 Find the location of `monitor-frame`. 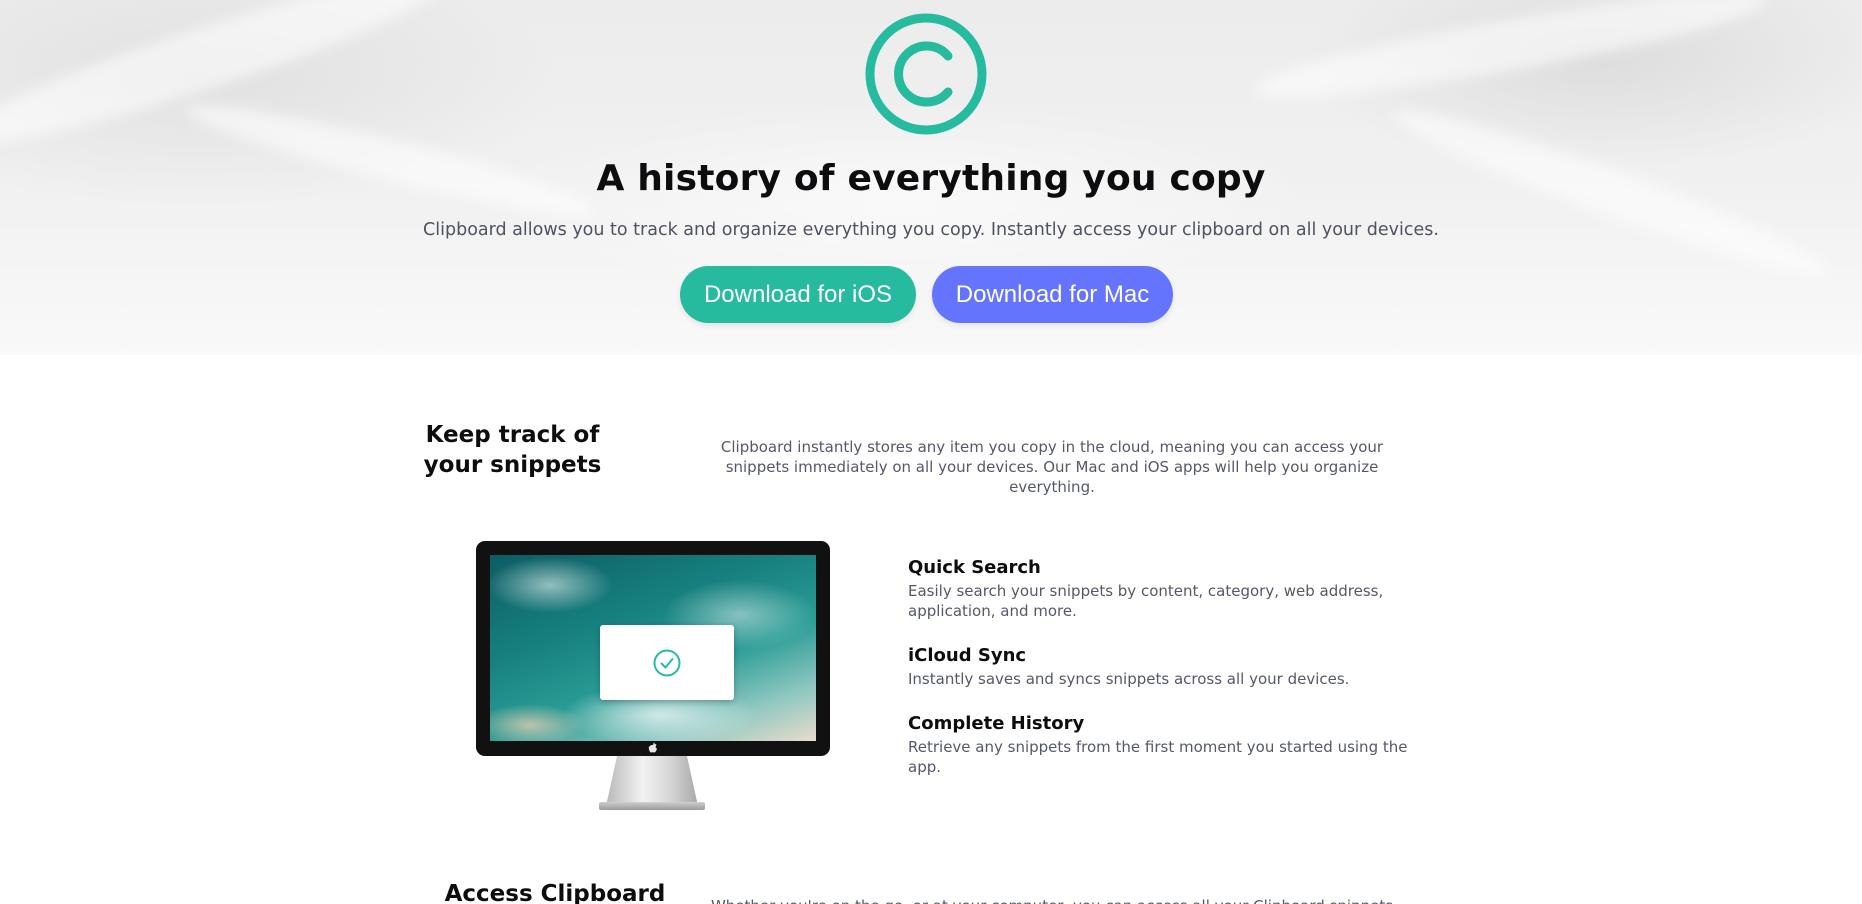

monitor-frame is located at coordinates (653, 648).